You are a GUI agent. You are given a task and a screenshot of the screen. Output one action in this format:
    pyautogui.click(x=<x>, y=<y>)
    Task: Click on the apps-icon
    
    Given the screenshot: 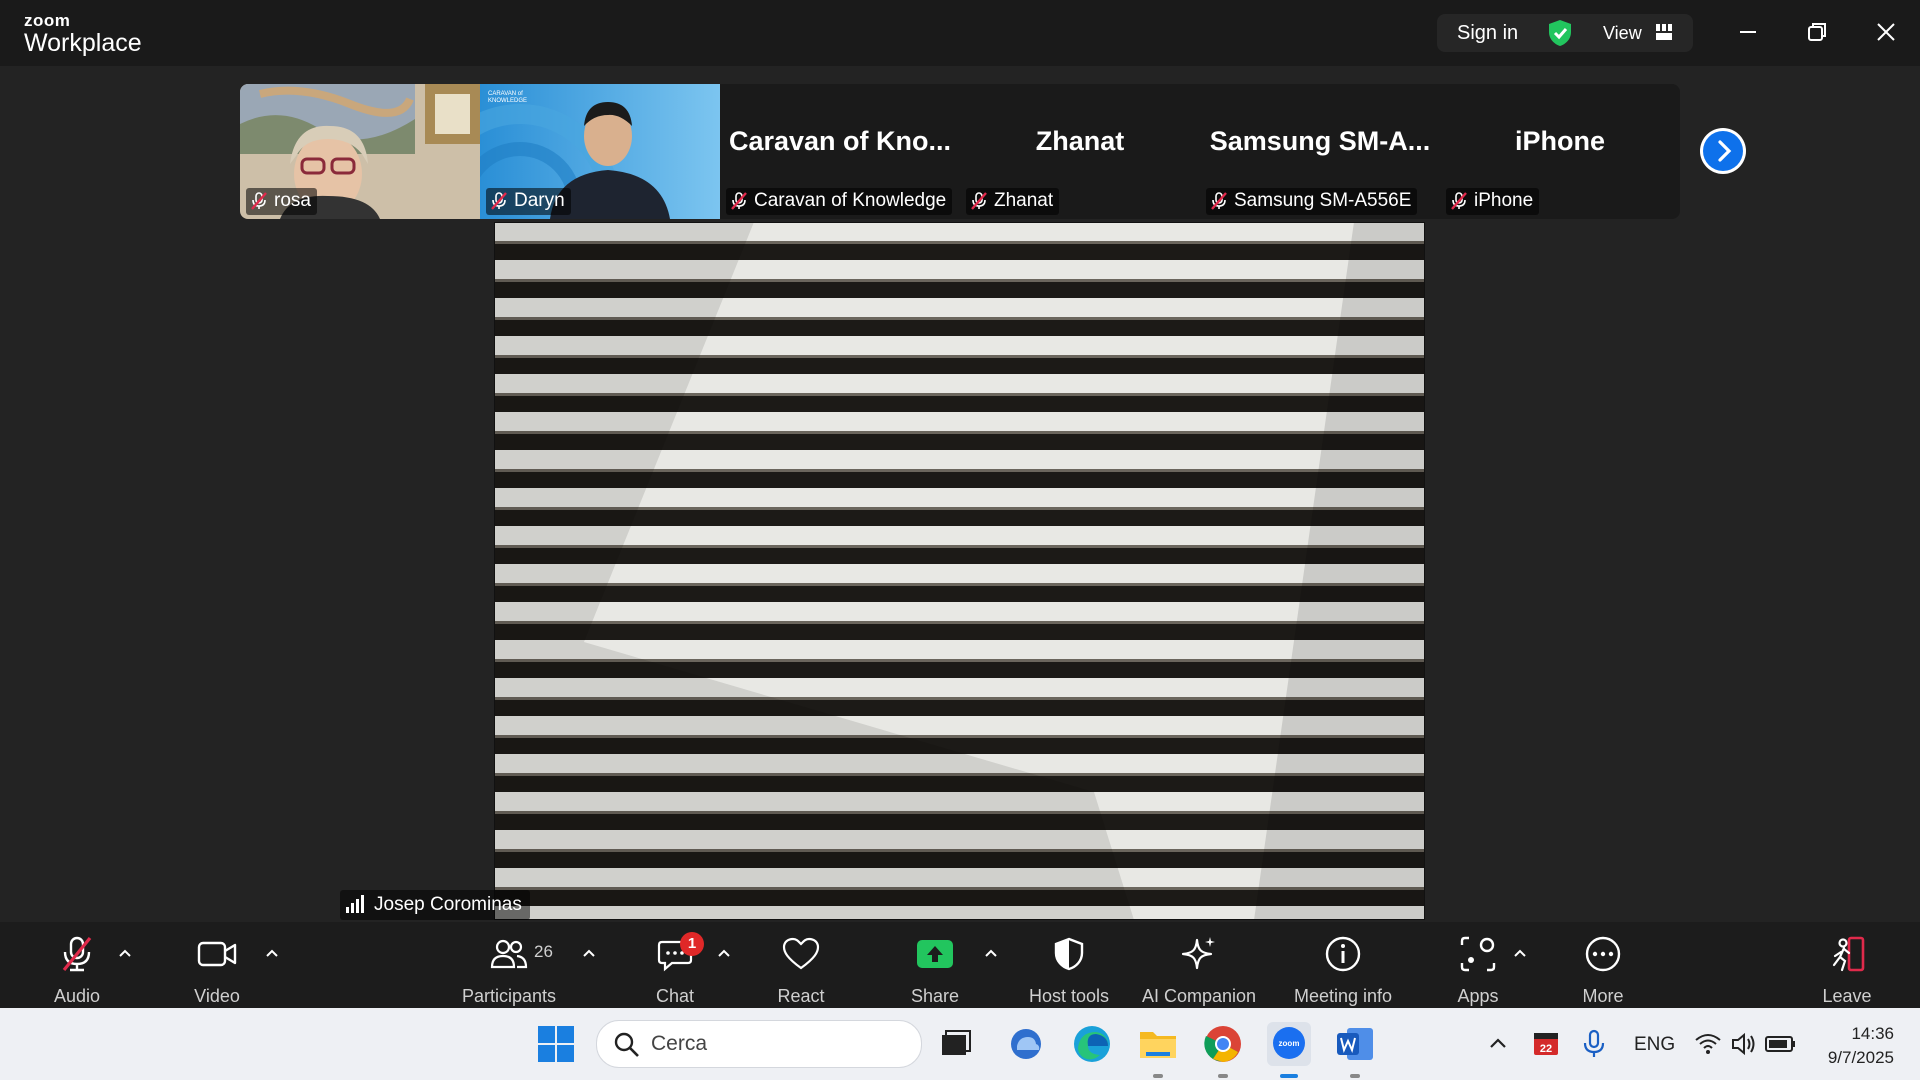 What is the action you would take?
    pyautogui.click(x=1478, y=954)
    